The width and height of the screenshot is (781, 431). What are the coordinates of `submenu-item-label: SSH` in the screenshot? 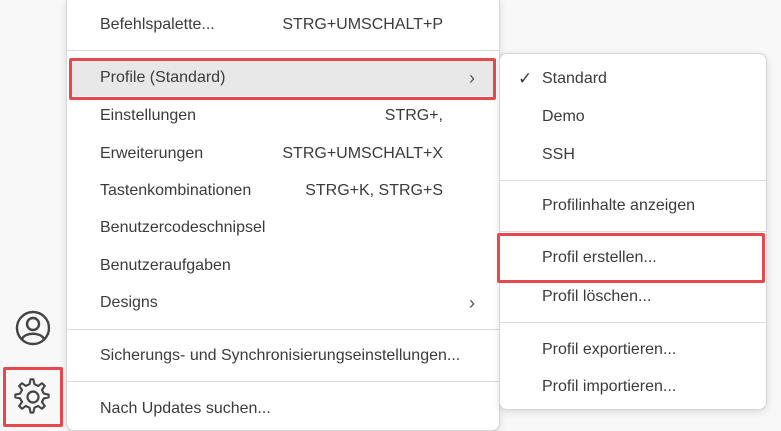 It's located at (558, 154).